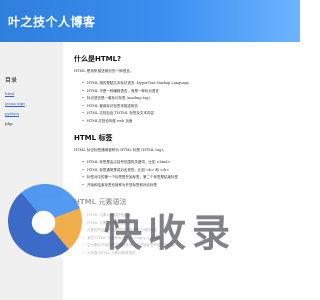 The height and width of the screenshot is (300, 320). I want to click on toc-item-javascript: javascript, so click(15, 104).